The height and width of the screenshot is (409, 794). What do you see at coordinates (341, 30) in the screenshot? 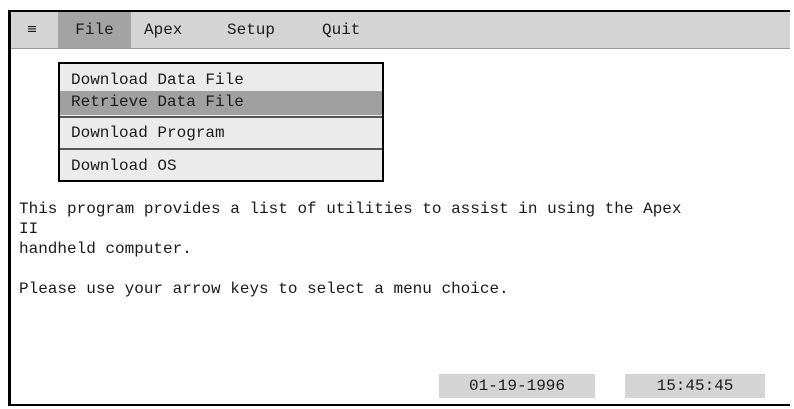
I see `menu-quit: Quit` at bounding box center [341, 30].